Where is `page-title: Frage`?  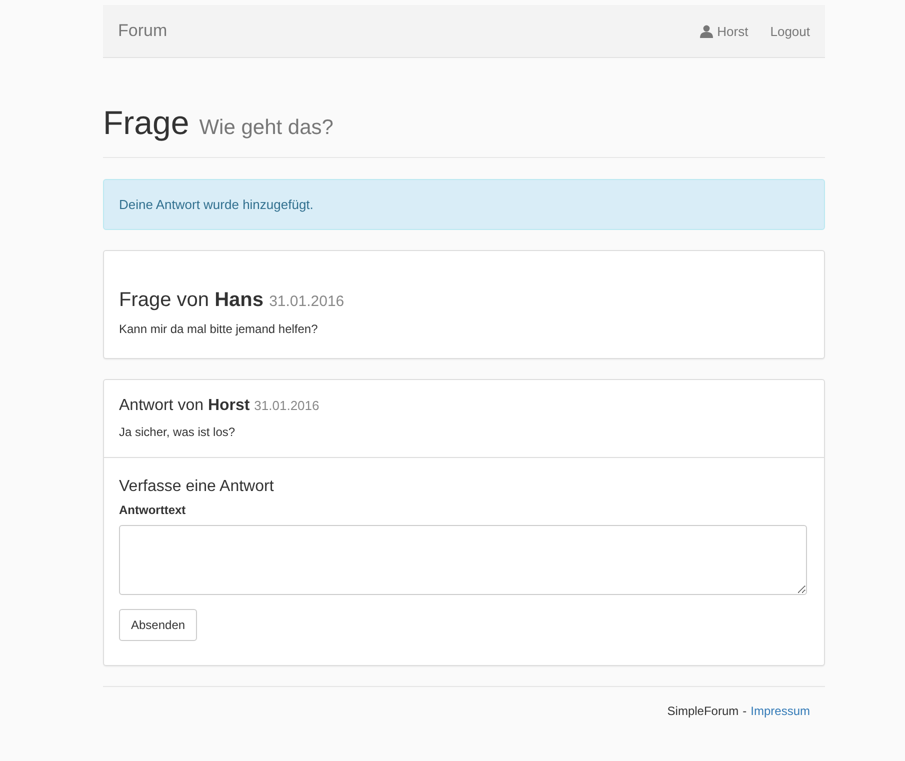 page-title: Frage is located at coordinates (146, 123).